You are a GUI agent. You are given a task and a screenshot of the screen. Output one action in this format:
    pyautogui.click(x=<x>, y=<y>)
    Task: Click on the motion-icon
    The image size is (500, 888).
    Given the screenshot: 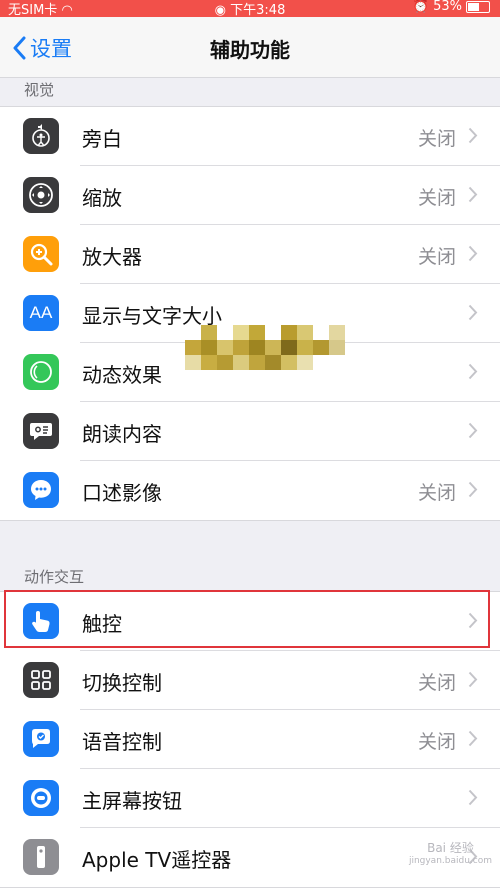 What is the action you would take?
    pyautogui.click(x=41, y=372)
    